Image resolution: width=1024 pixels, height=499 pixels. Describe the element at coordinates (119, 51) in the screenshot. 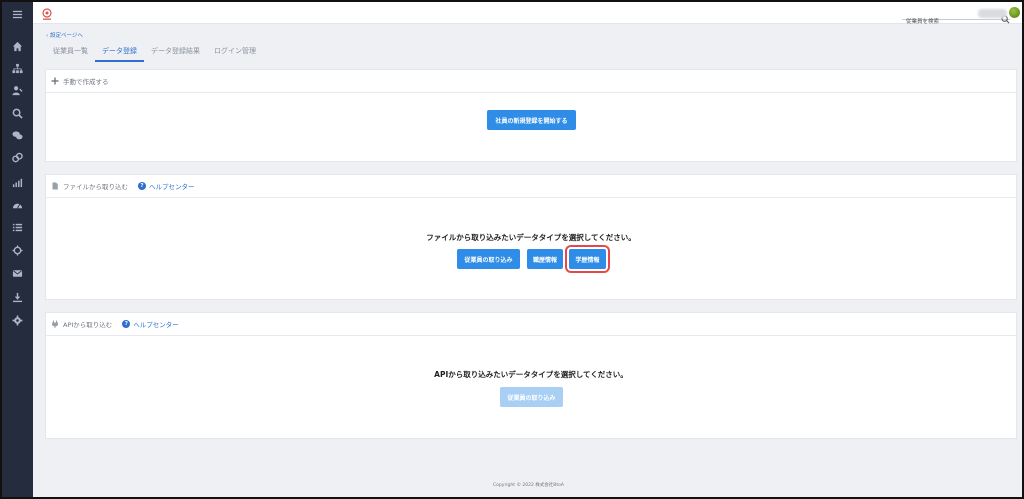

I see `tab-data-registration: データ登録` at that location.